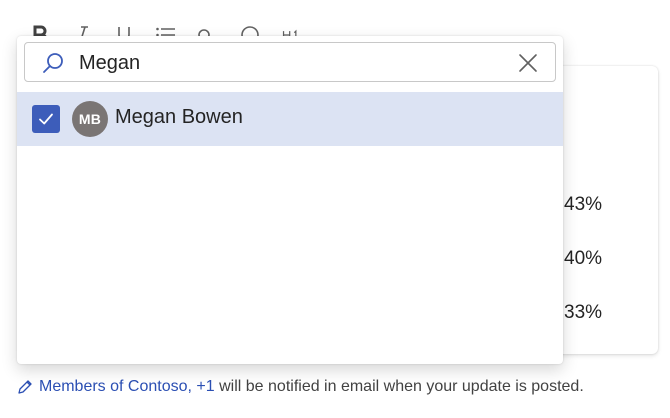 The image size is (670, 418). I want to click on search-input, so click(289, 63).